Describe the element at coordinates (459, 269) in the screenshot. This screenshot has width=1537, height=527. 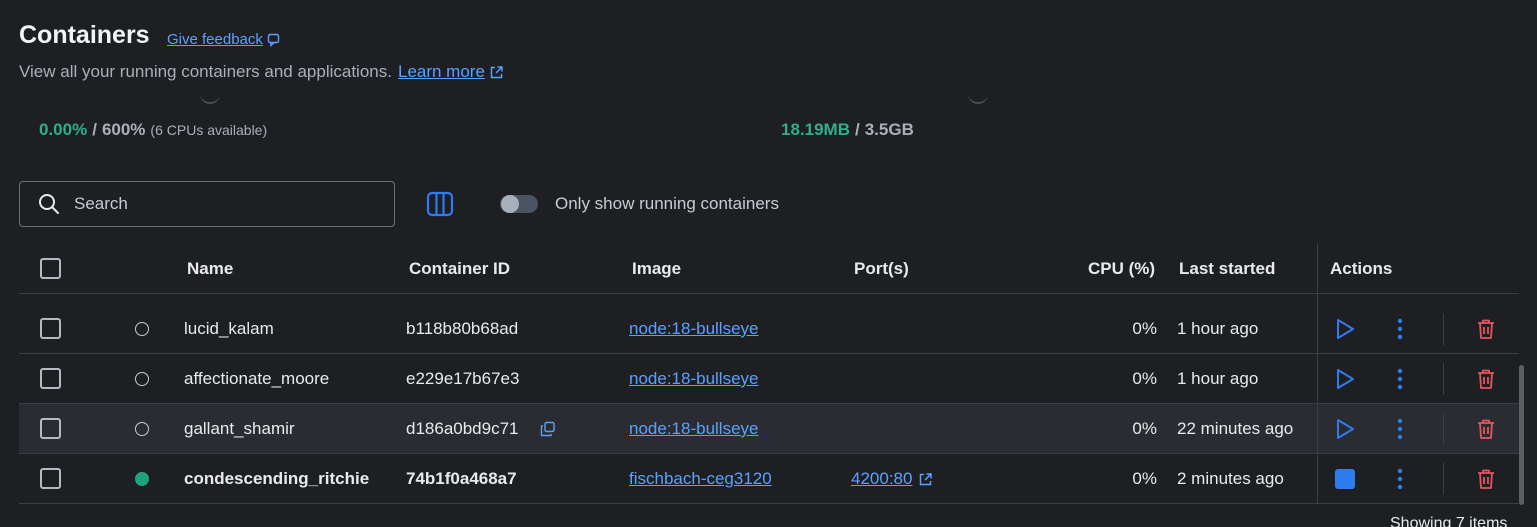
I see `column-header-container-id: Container ID` at that location.